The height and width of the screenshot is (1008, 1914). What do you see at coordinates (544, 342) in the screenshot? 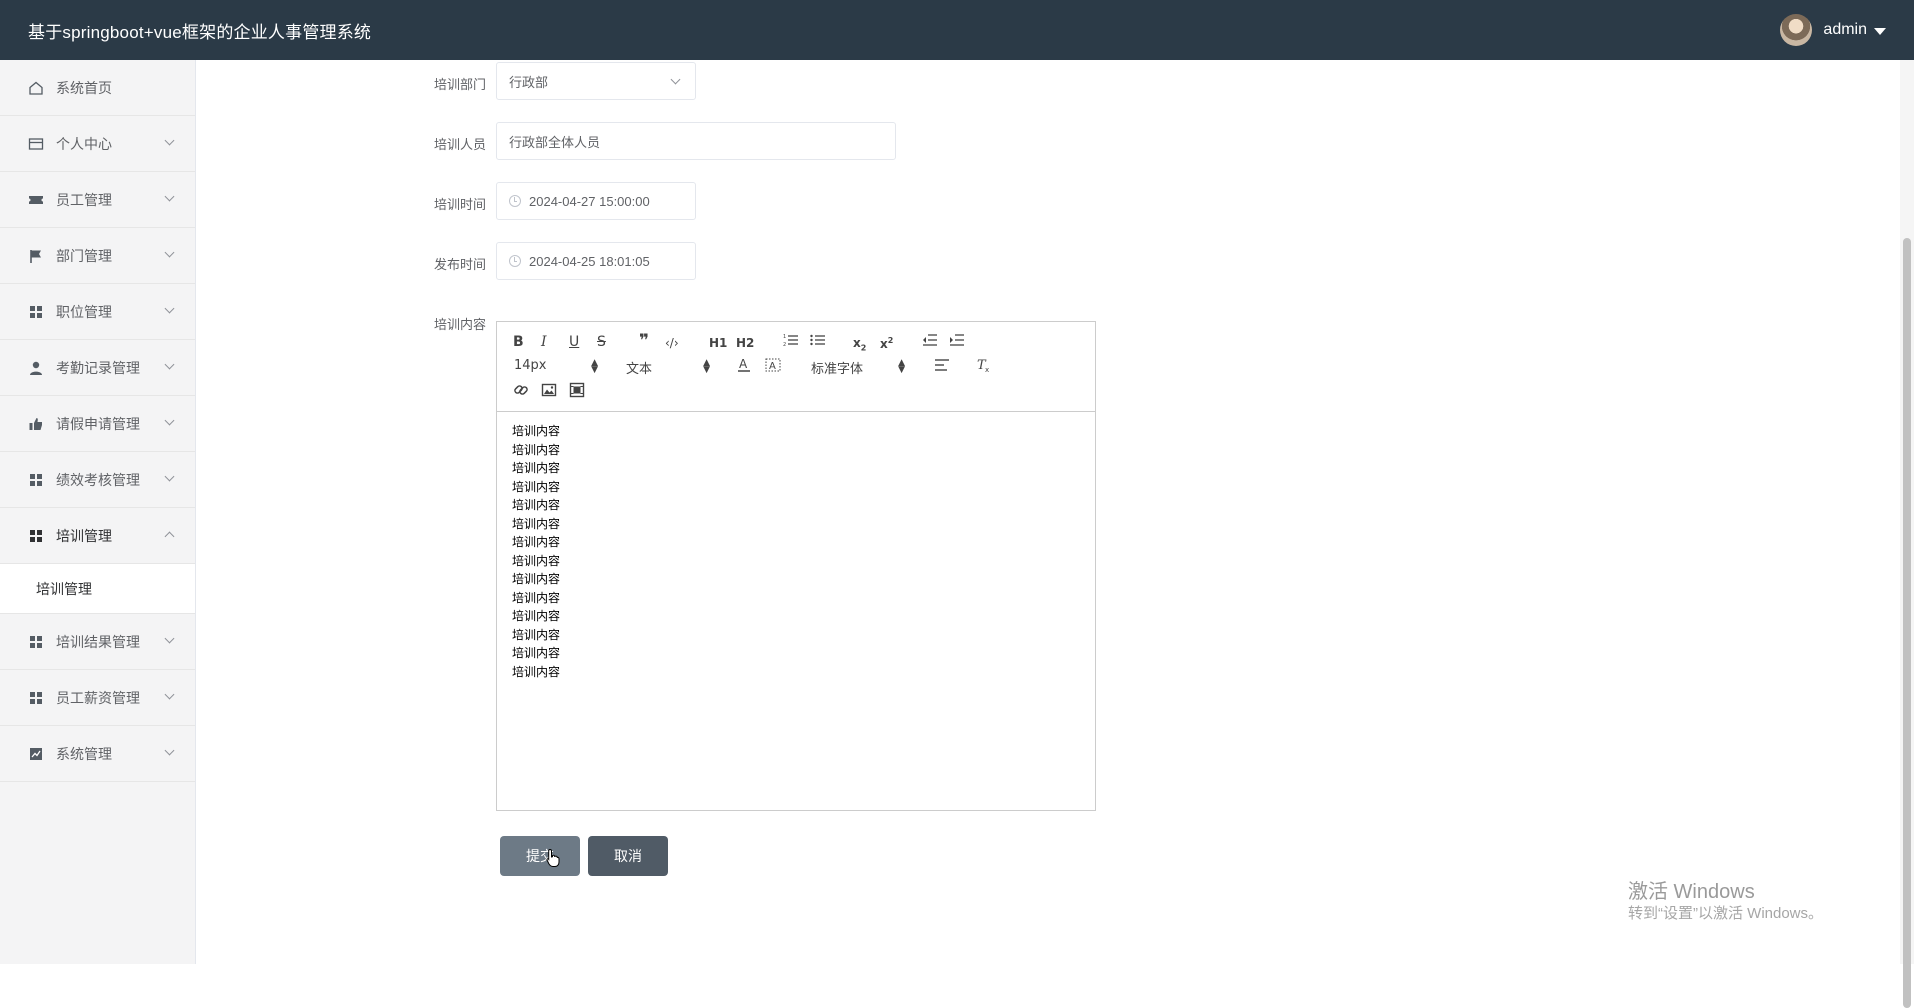
I see `italic-icon: I` at bounding box center [544, 342].